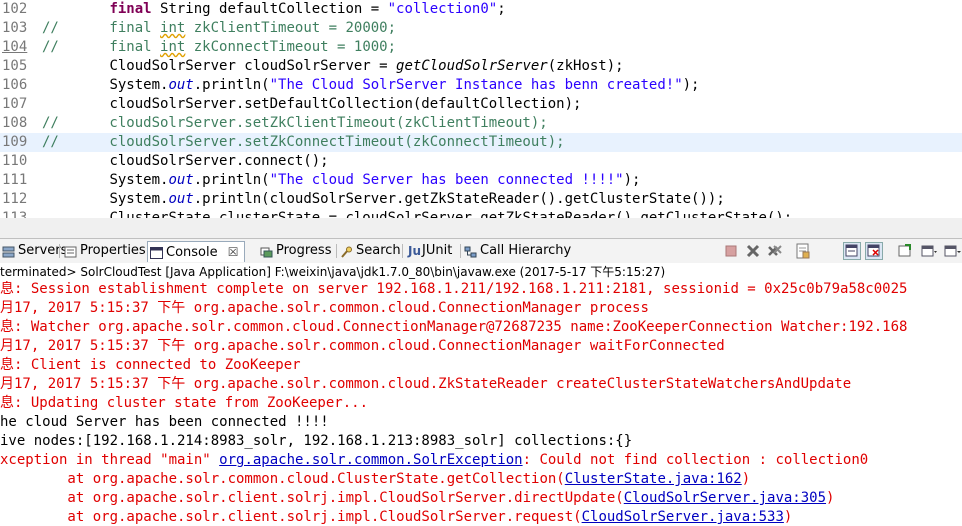  Describe the element at coordinates (15, 123) in the screenshot. I see `line-number: 108` at that location.